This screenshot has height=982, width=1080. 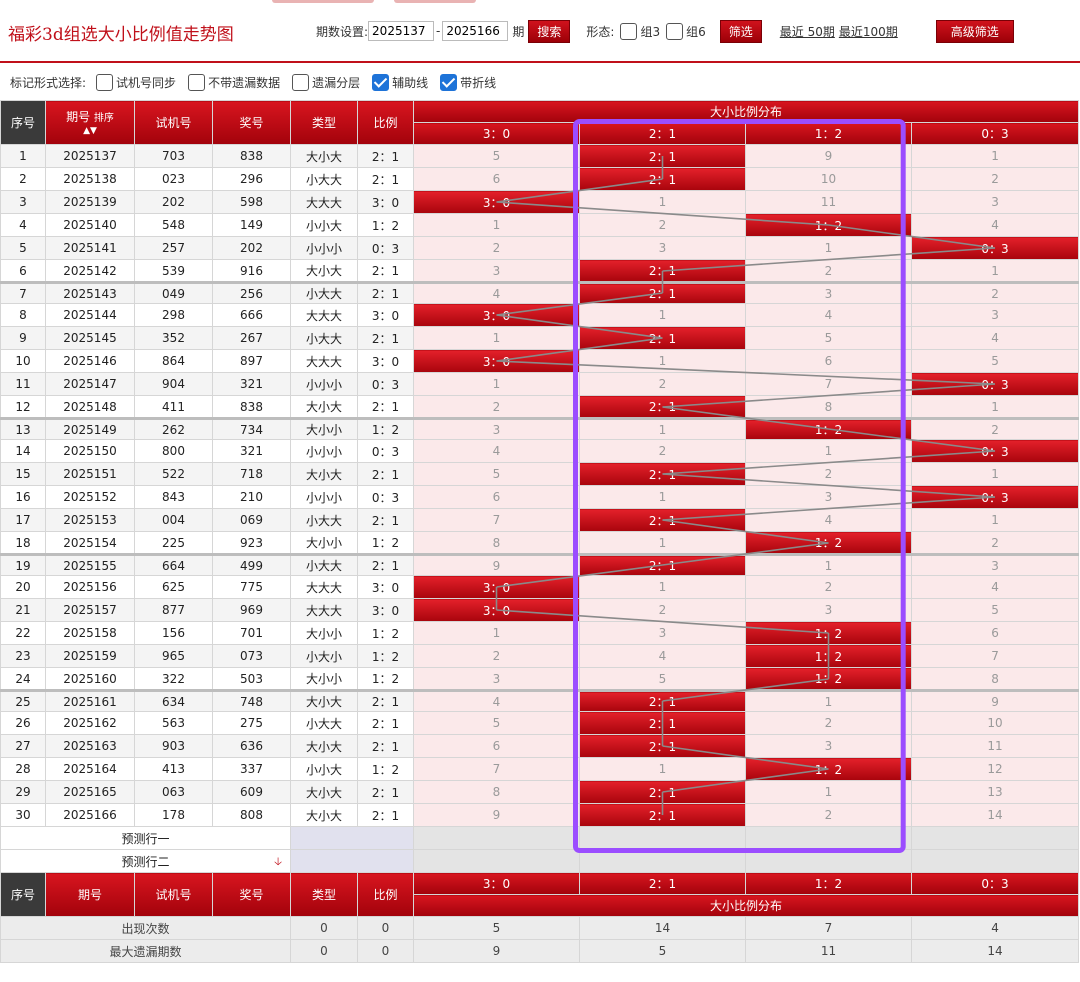 I want to click on table-row: 12 2025148 411 838 大小大 2：1 2 2：1 8 1, so click(x=540, y=407).